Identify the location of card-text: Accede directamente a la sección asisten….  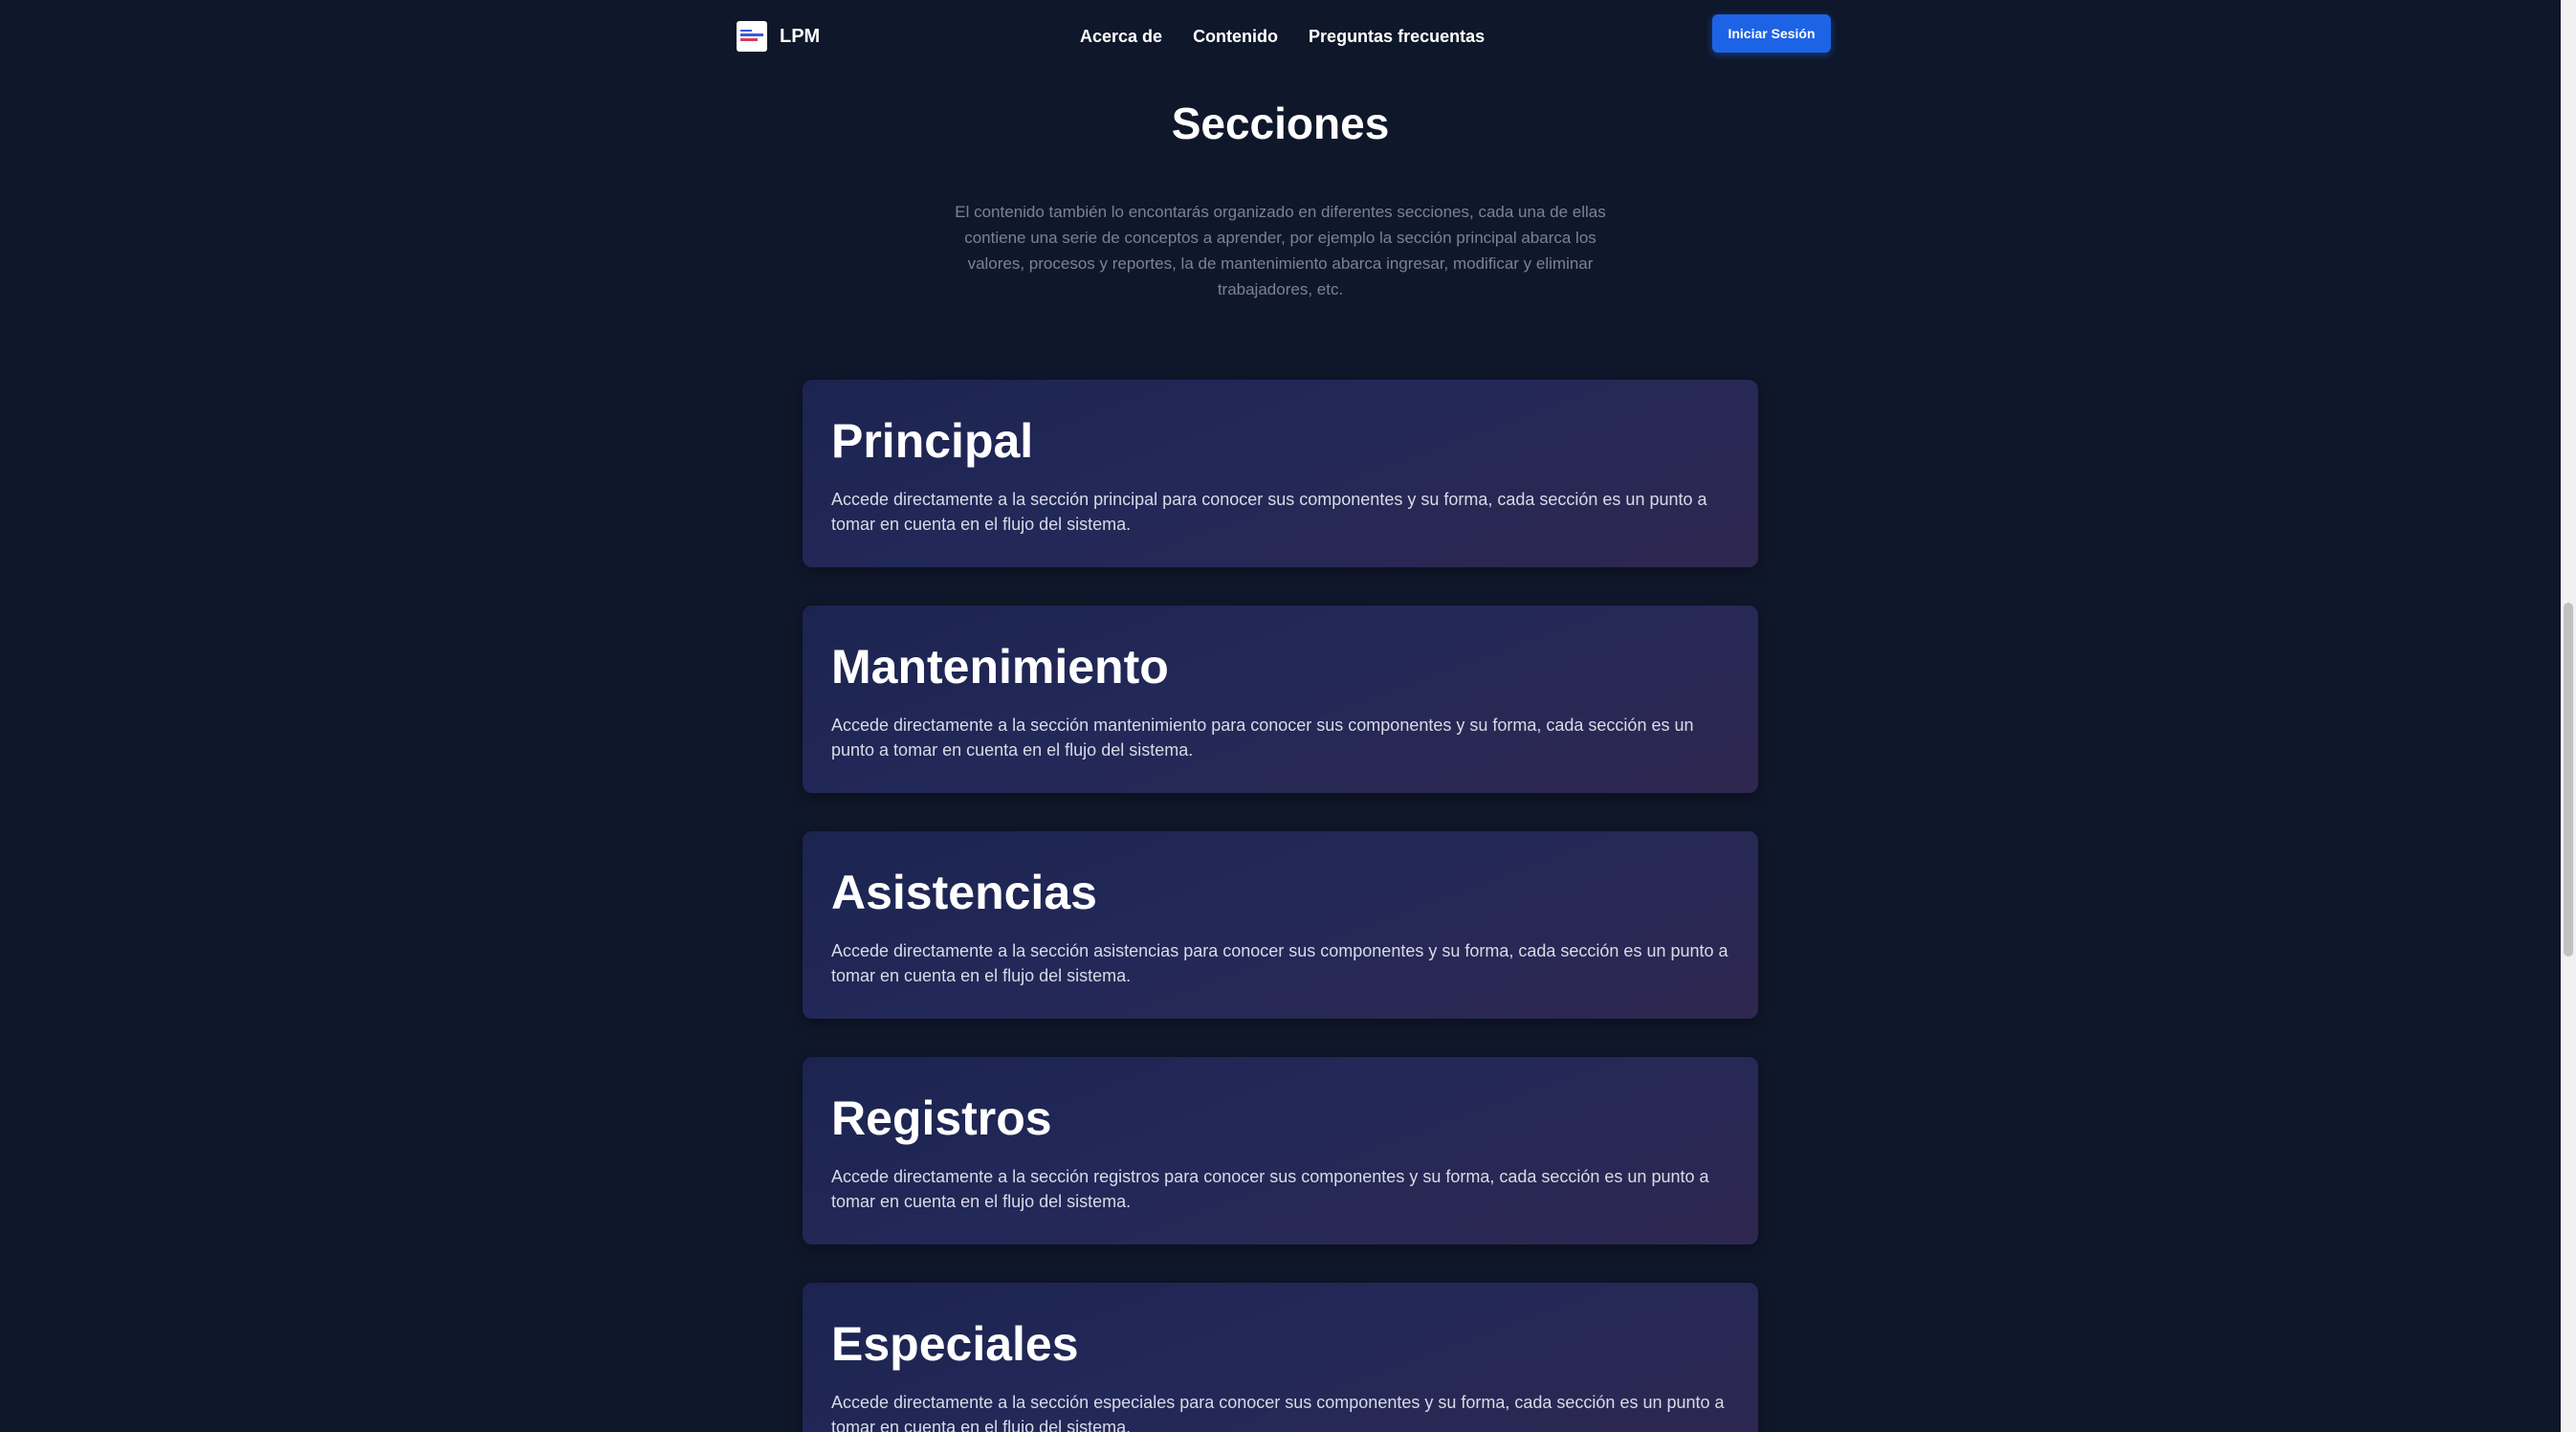
(1280, 963).